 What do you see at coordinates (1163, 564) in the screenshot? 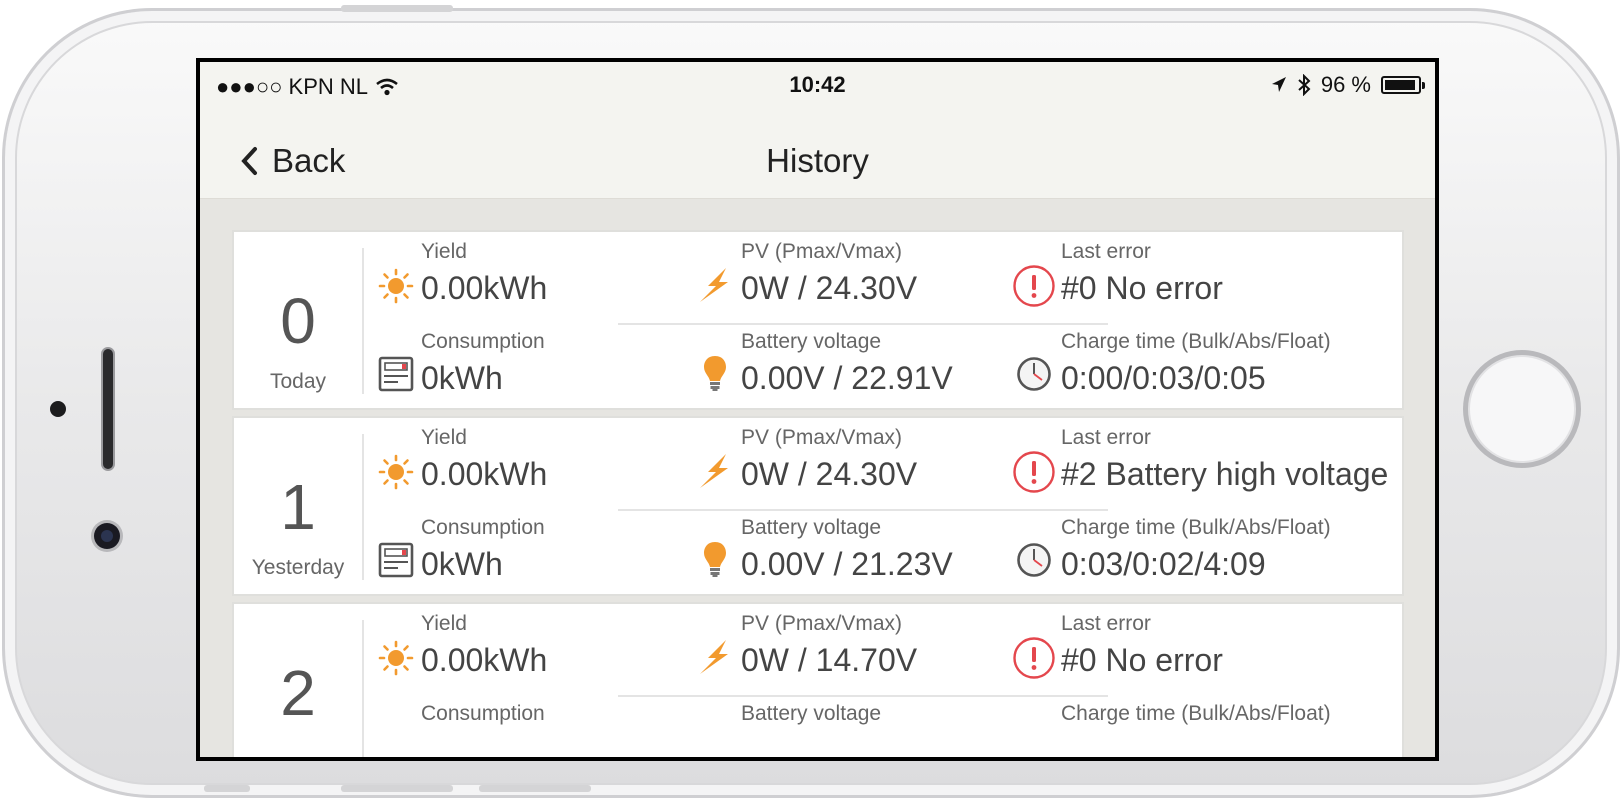
I see `charge-time-value: 0:03/0:02/4:09` at bounding box center [1163, 564].